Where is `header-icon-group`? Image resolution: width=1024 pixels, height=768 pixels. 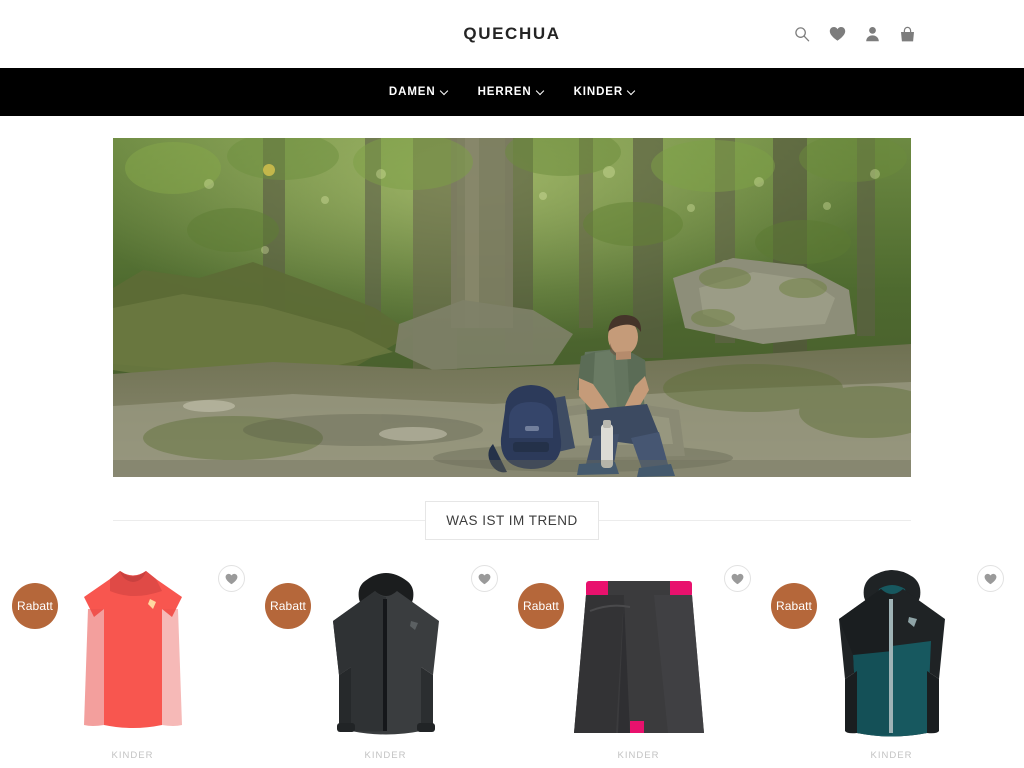 header-icon-group is located at coordinates (854, 34).